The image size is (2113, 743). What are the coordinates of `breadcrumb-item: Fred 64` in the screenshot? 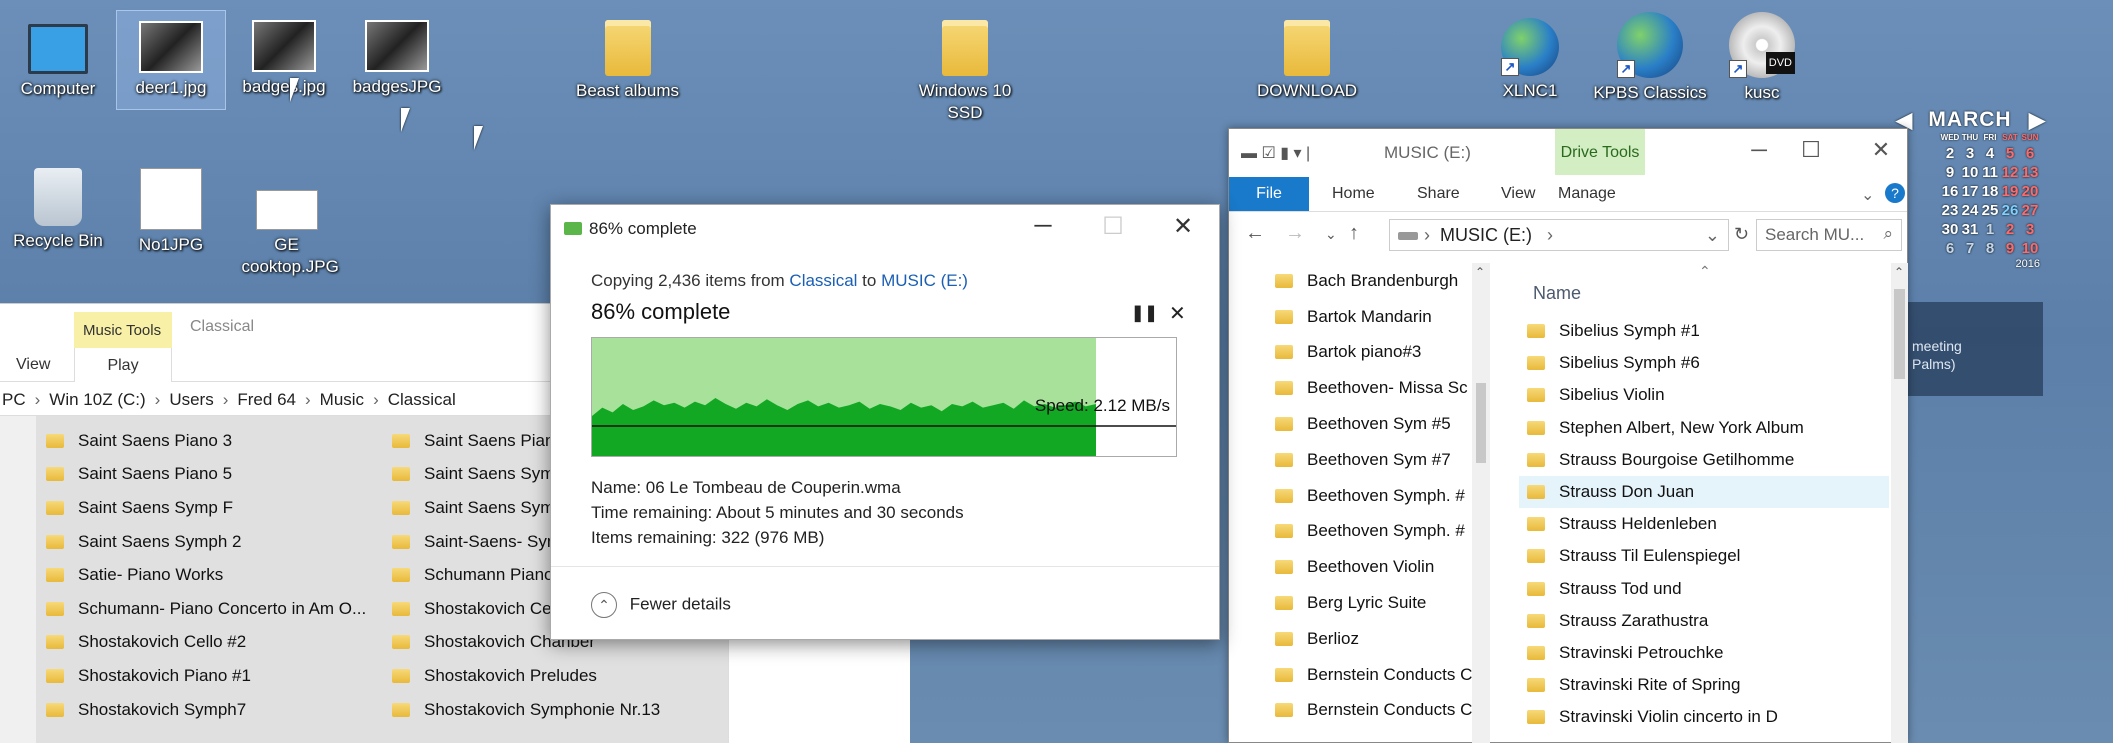 It's located at (266, 399).